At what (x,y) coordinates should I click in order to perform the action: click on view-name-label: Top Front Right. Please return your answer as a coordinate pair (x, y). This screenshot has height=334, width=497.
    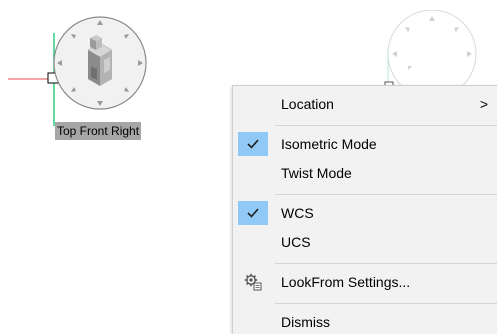
    Looking at the image, I should click on (98, 131).